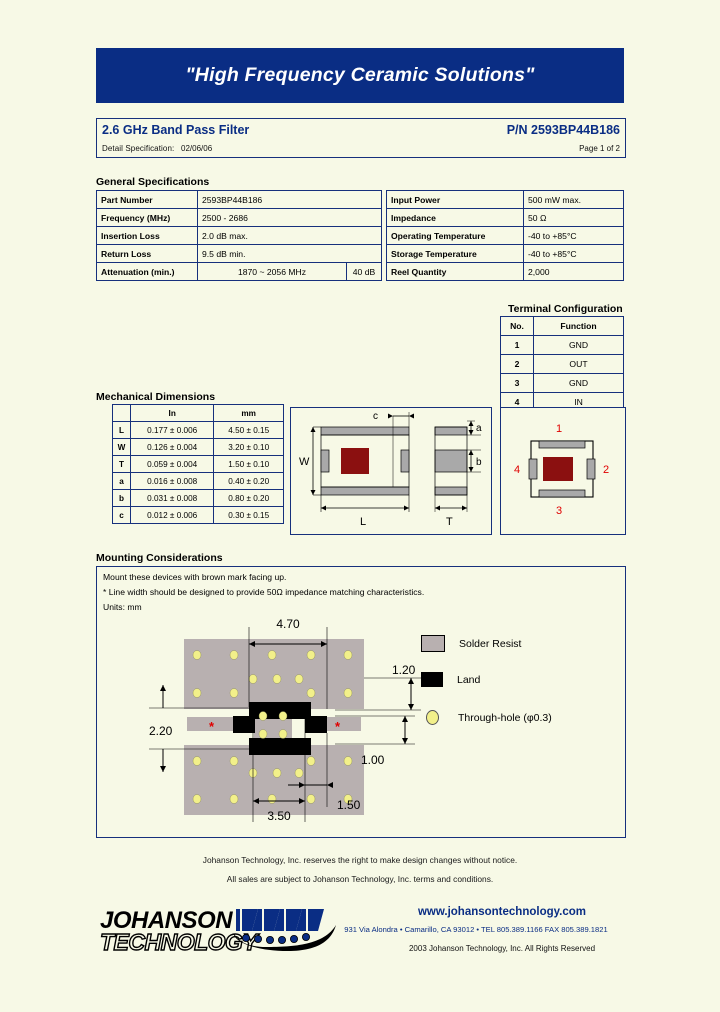  I want to click on cell-key: Return Loss, so click(147, 253).